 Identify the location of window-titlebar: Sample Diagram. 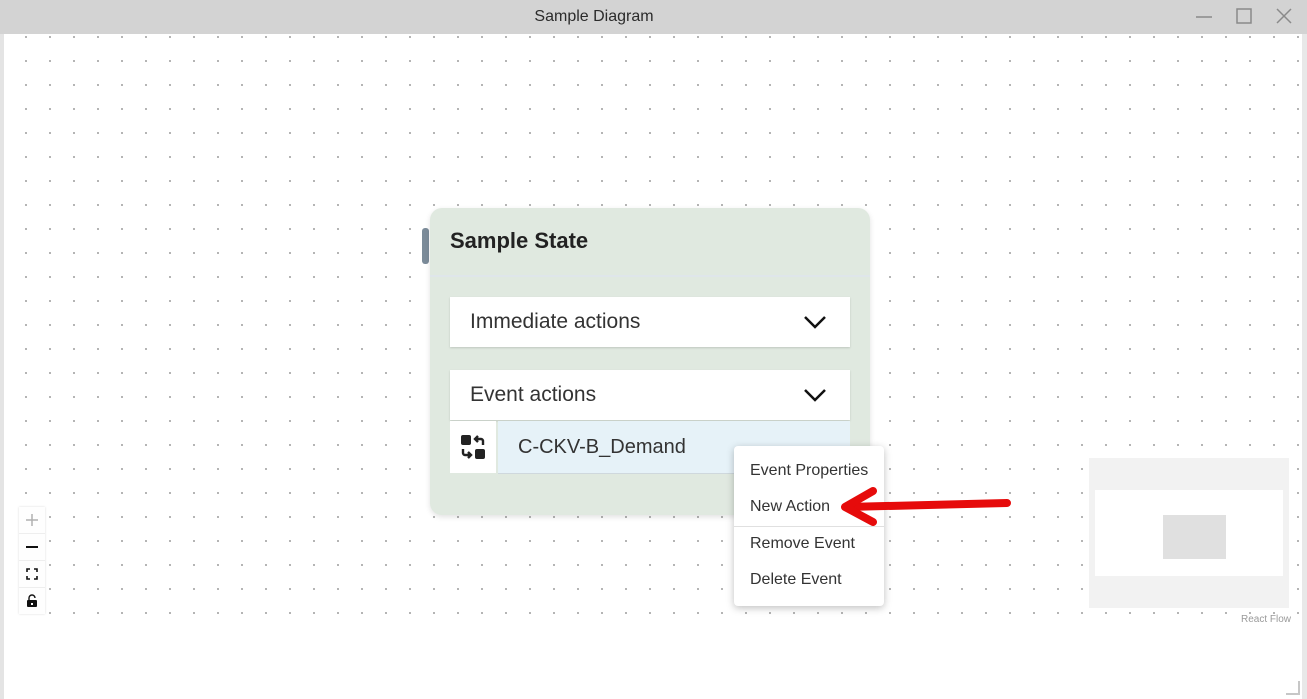
(653, 17).